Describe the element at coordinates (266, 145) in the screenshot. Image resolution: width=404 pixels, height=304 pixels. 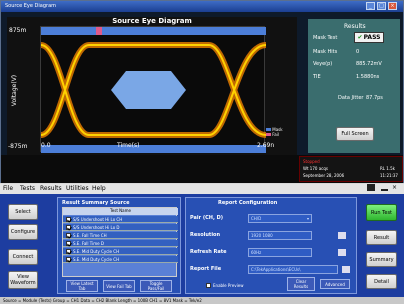
I see `x-right-label: 2.69n` at that location.